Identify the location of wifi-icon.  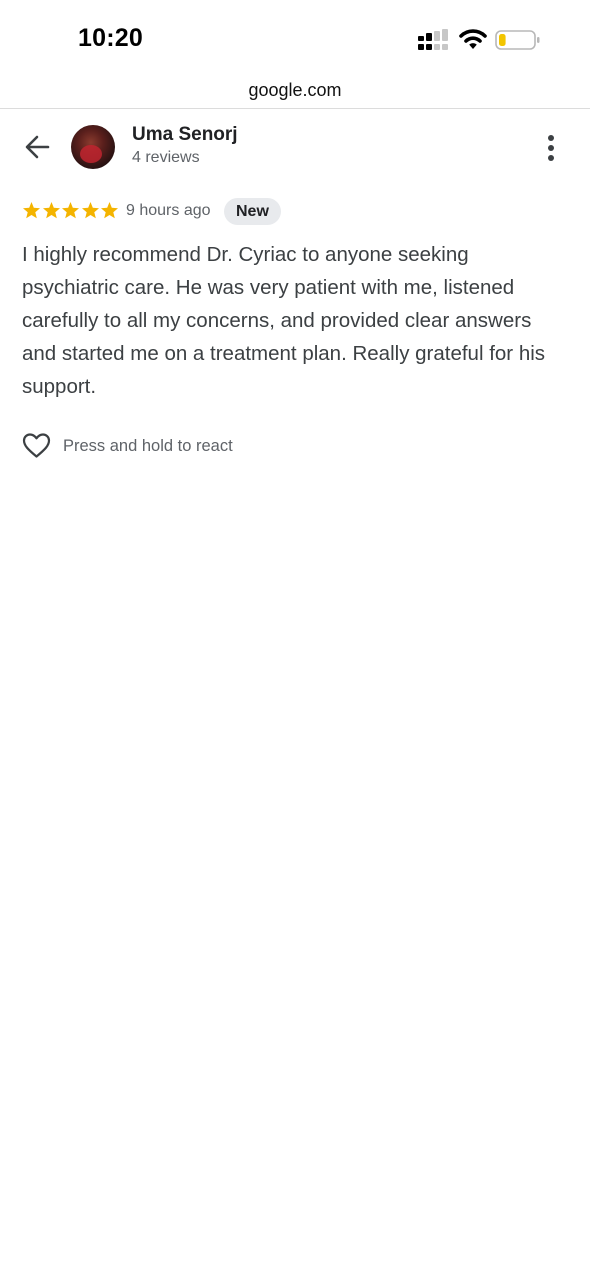
(473, 39).